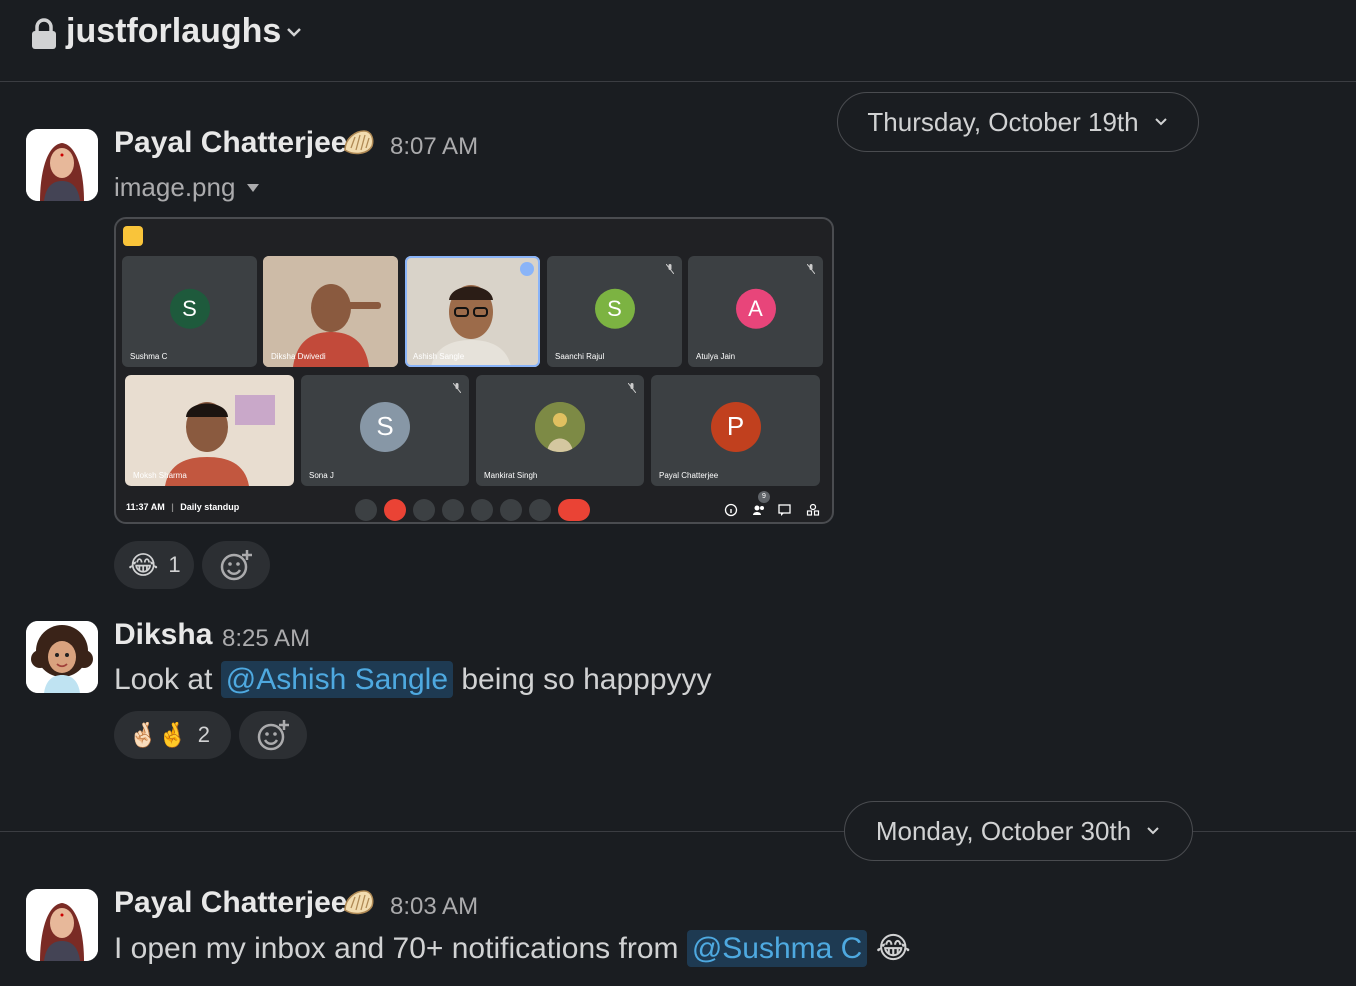 The height and width of the screenshot is (986, 1356). What do you see at coordinates (1003, 121) in the screenshot?
I see `date-label: Thursday, October 19th` at bounding box center [1003, 121].